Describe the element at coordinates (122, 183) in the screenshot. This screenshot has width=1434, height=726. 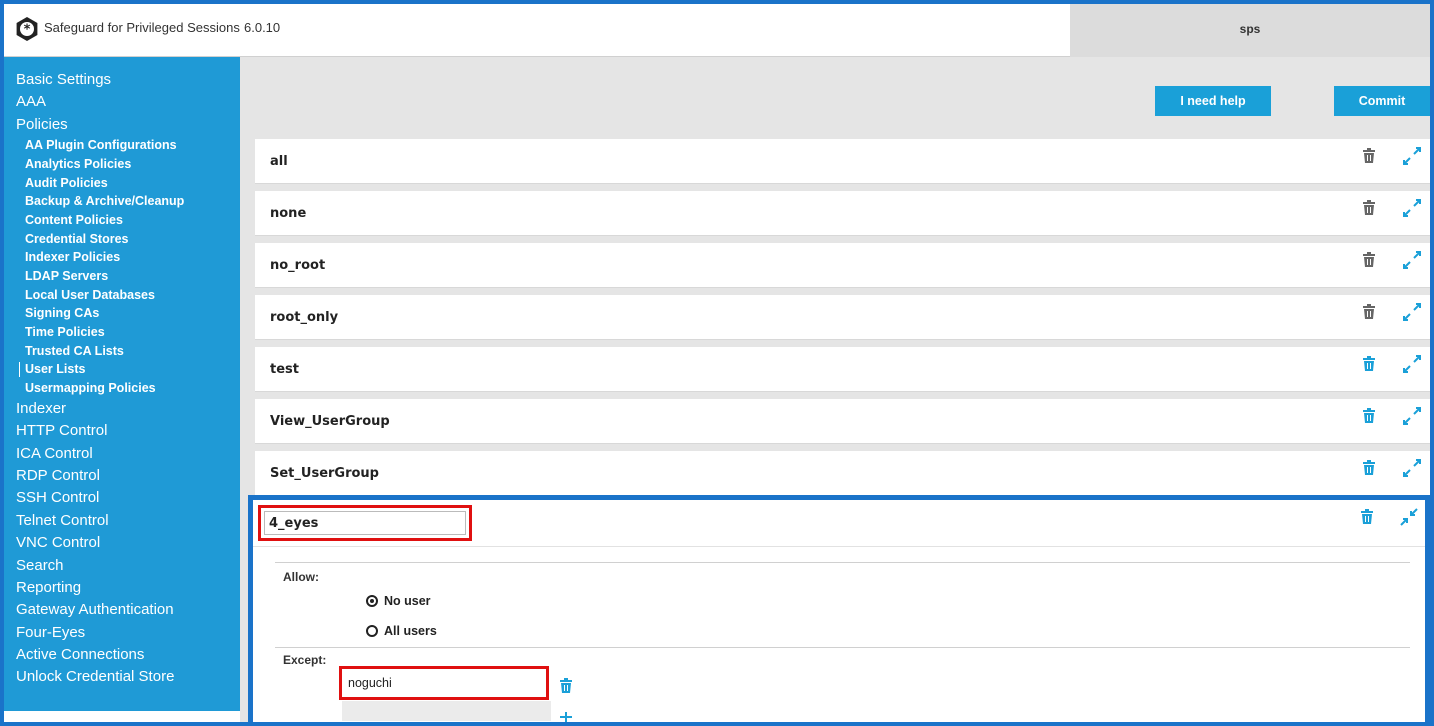
I see `sidebar-item-audit-policies: Audit Policies` at that location.